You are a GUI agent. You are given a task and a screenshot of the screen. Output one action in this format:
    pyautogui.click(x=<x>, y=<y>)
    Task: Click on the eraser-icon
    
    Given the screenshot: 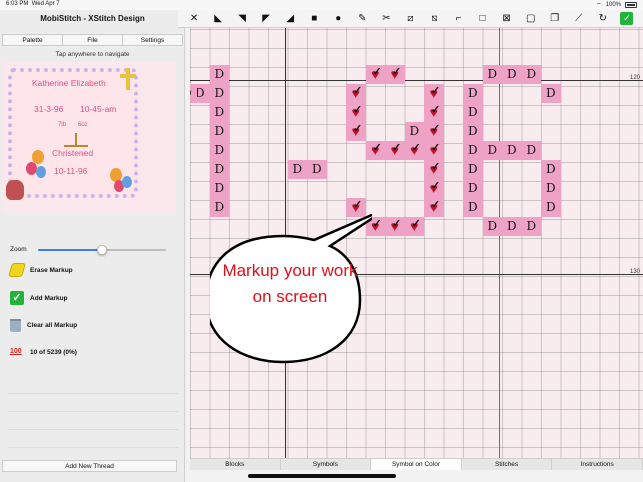 What is the action you would take?
    pyautogui.click(x=17, y=270)
    